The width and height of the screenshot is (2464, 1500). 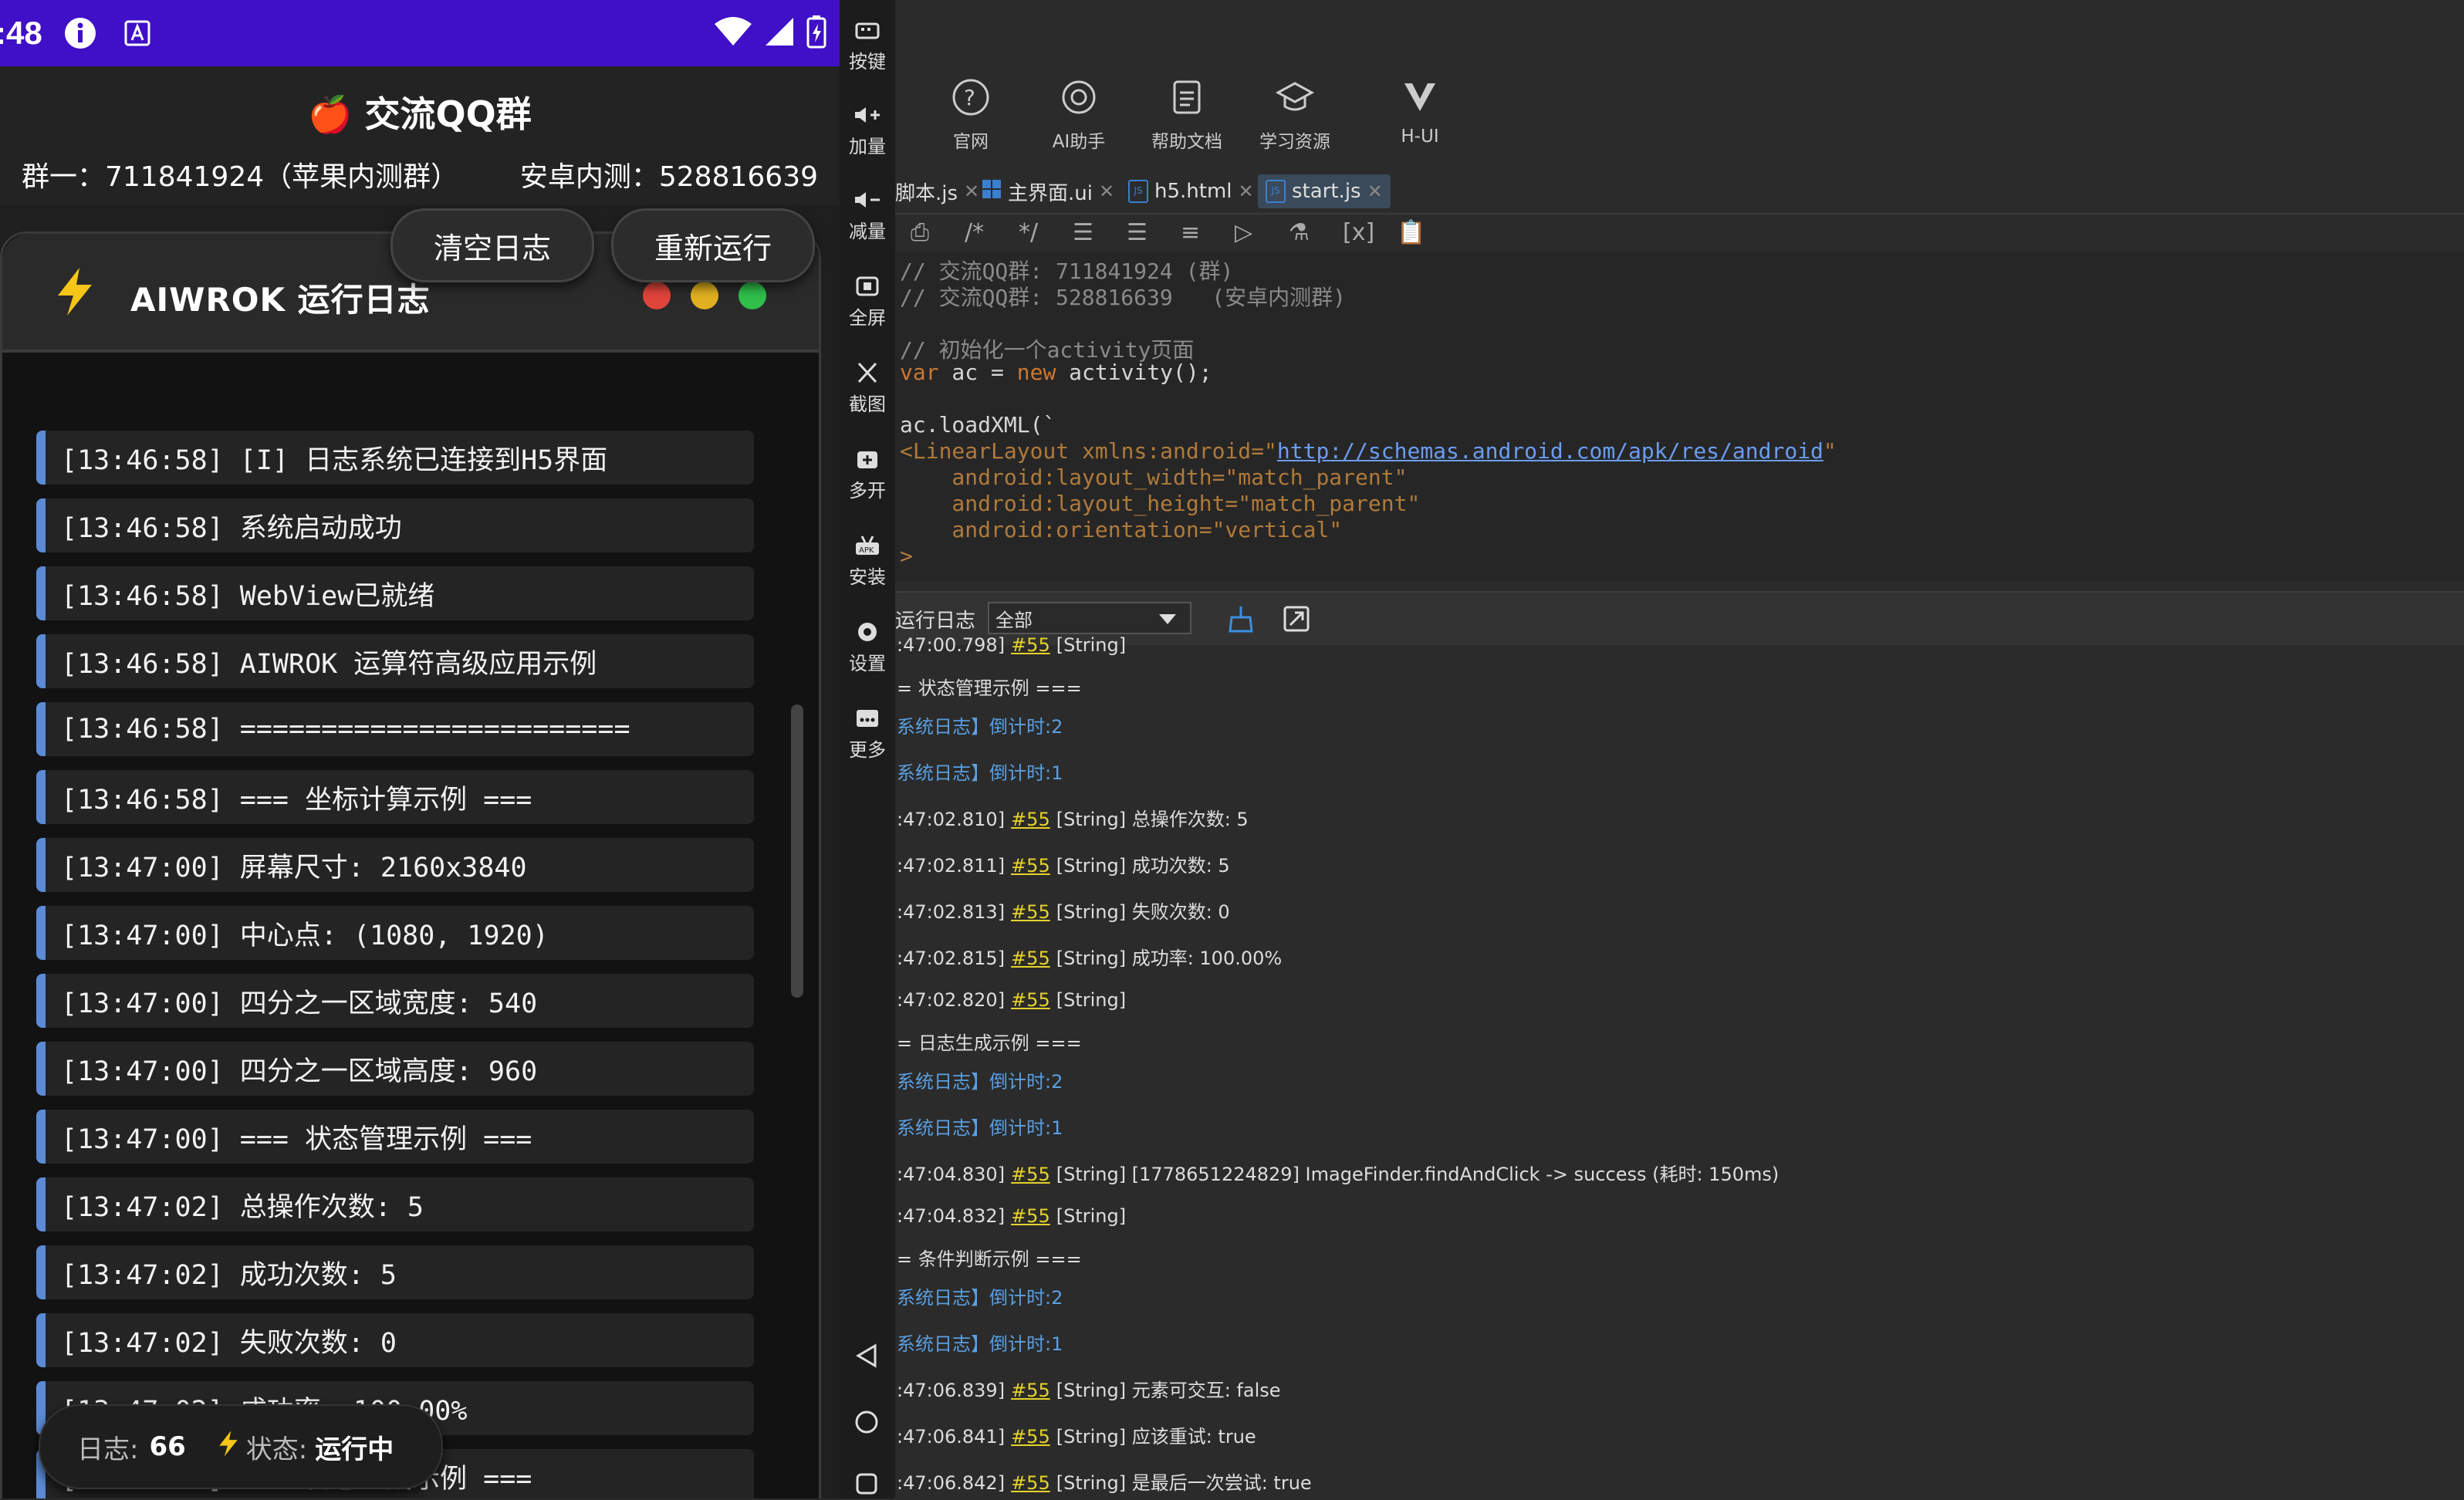 What do you see at coordinates (1187, 97) in the screenshot?
I see `document-icon` at bounding box center [1187, 97].